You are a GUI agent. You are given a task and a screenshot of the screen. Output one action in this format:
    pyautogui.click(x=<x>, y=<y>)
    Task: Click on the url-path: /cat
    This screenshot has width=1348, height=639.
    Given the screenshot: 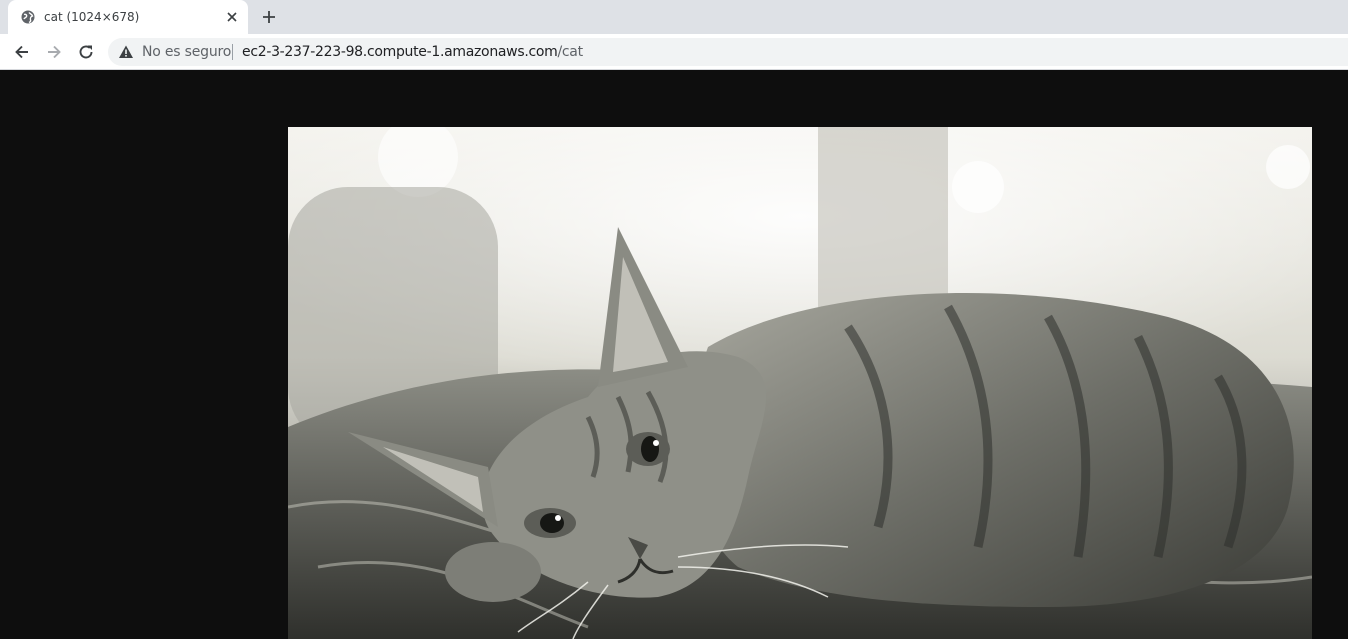 What is the action you would take?
    pyautogui.click(x=570, y=52)
    